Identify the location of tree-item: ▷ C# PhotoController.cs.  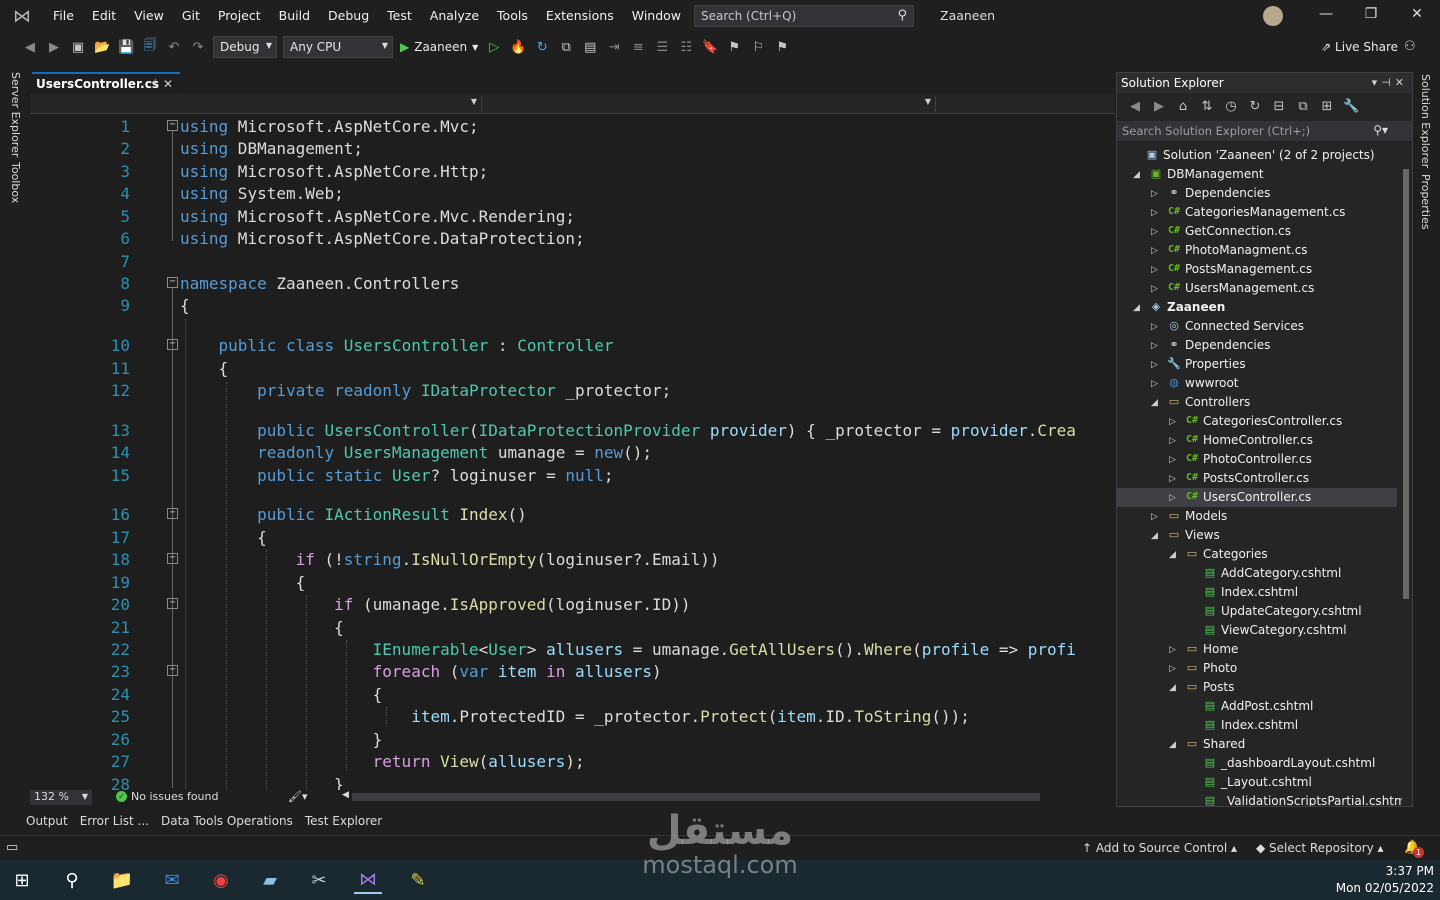
(1257, 459).